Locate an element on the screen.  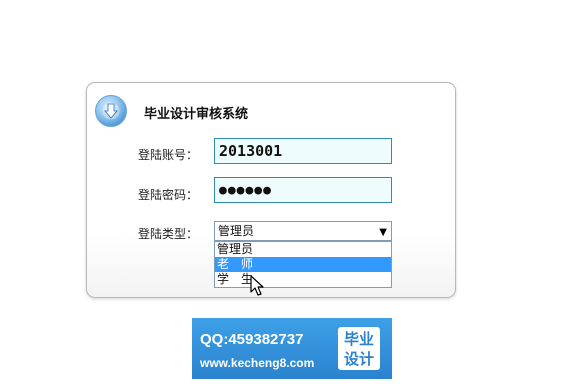
page-title: 毕业设计审核系统 is located at coordinates (196, 114).